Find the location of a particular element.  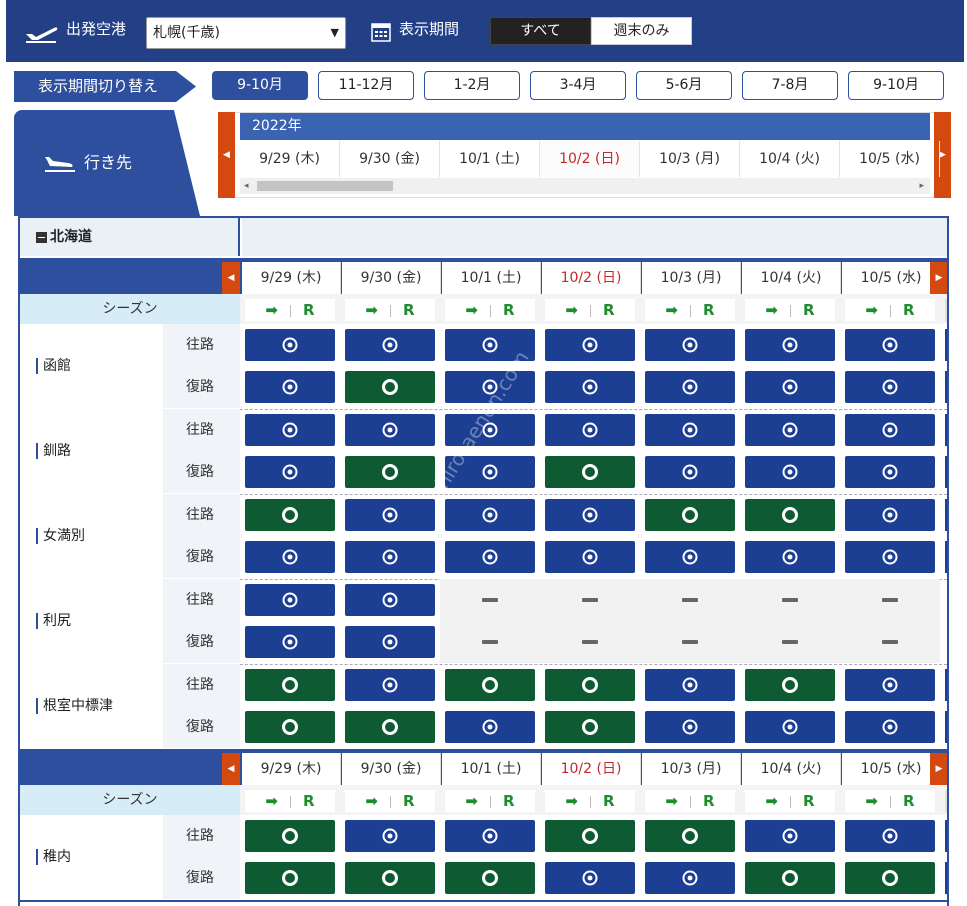

dot-circle-icon is located at coordinates (390, 345).